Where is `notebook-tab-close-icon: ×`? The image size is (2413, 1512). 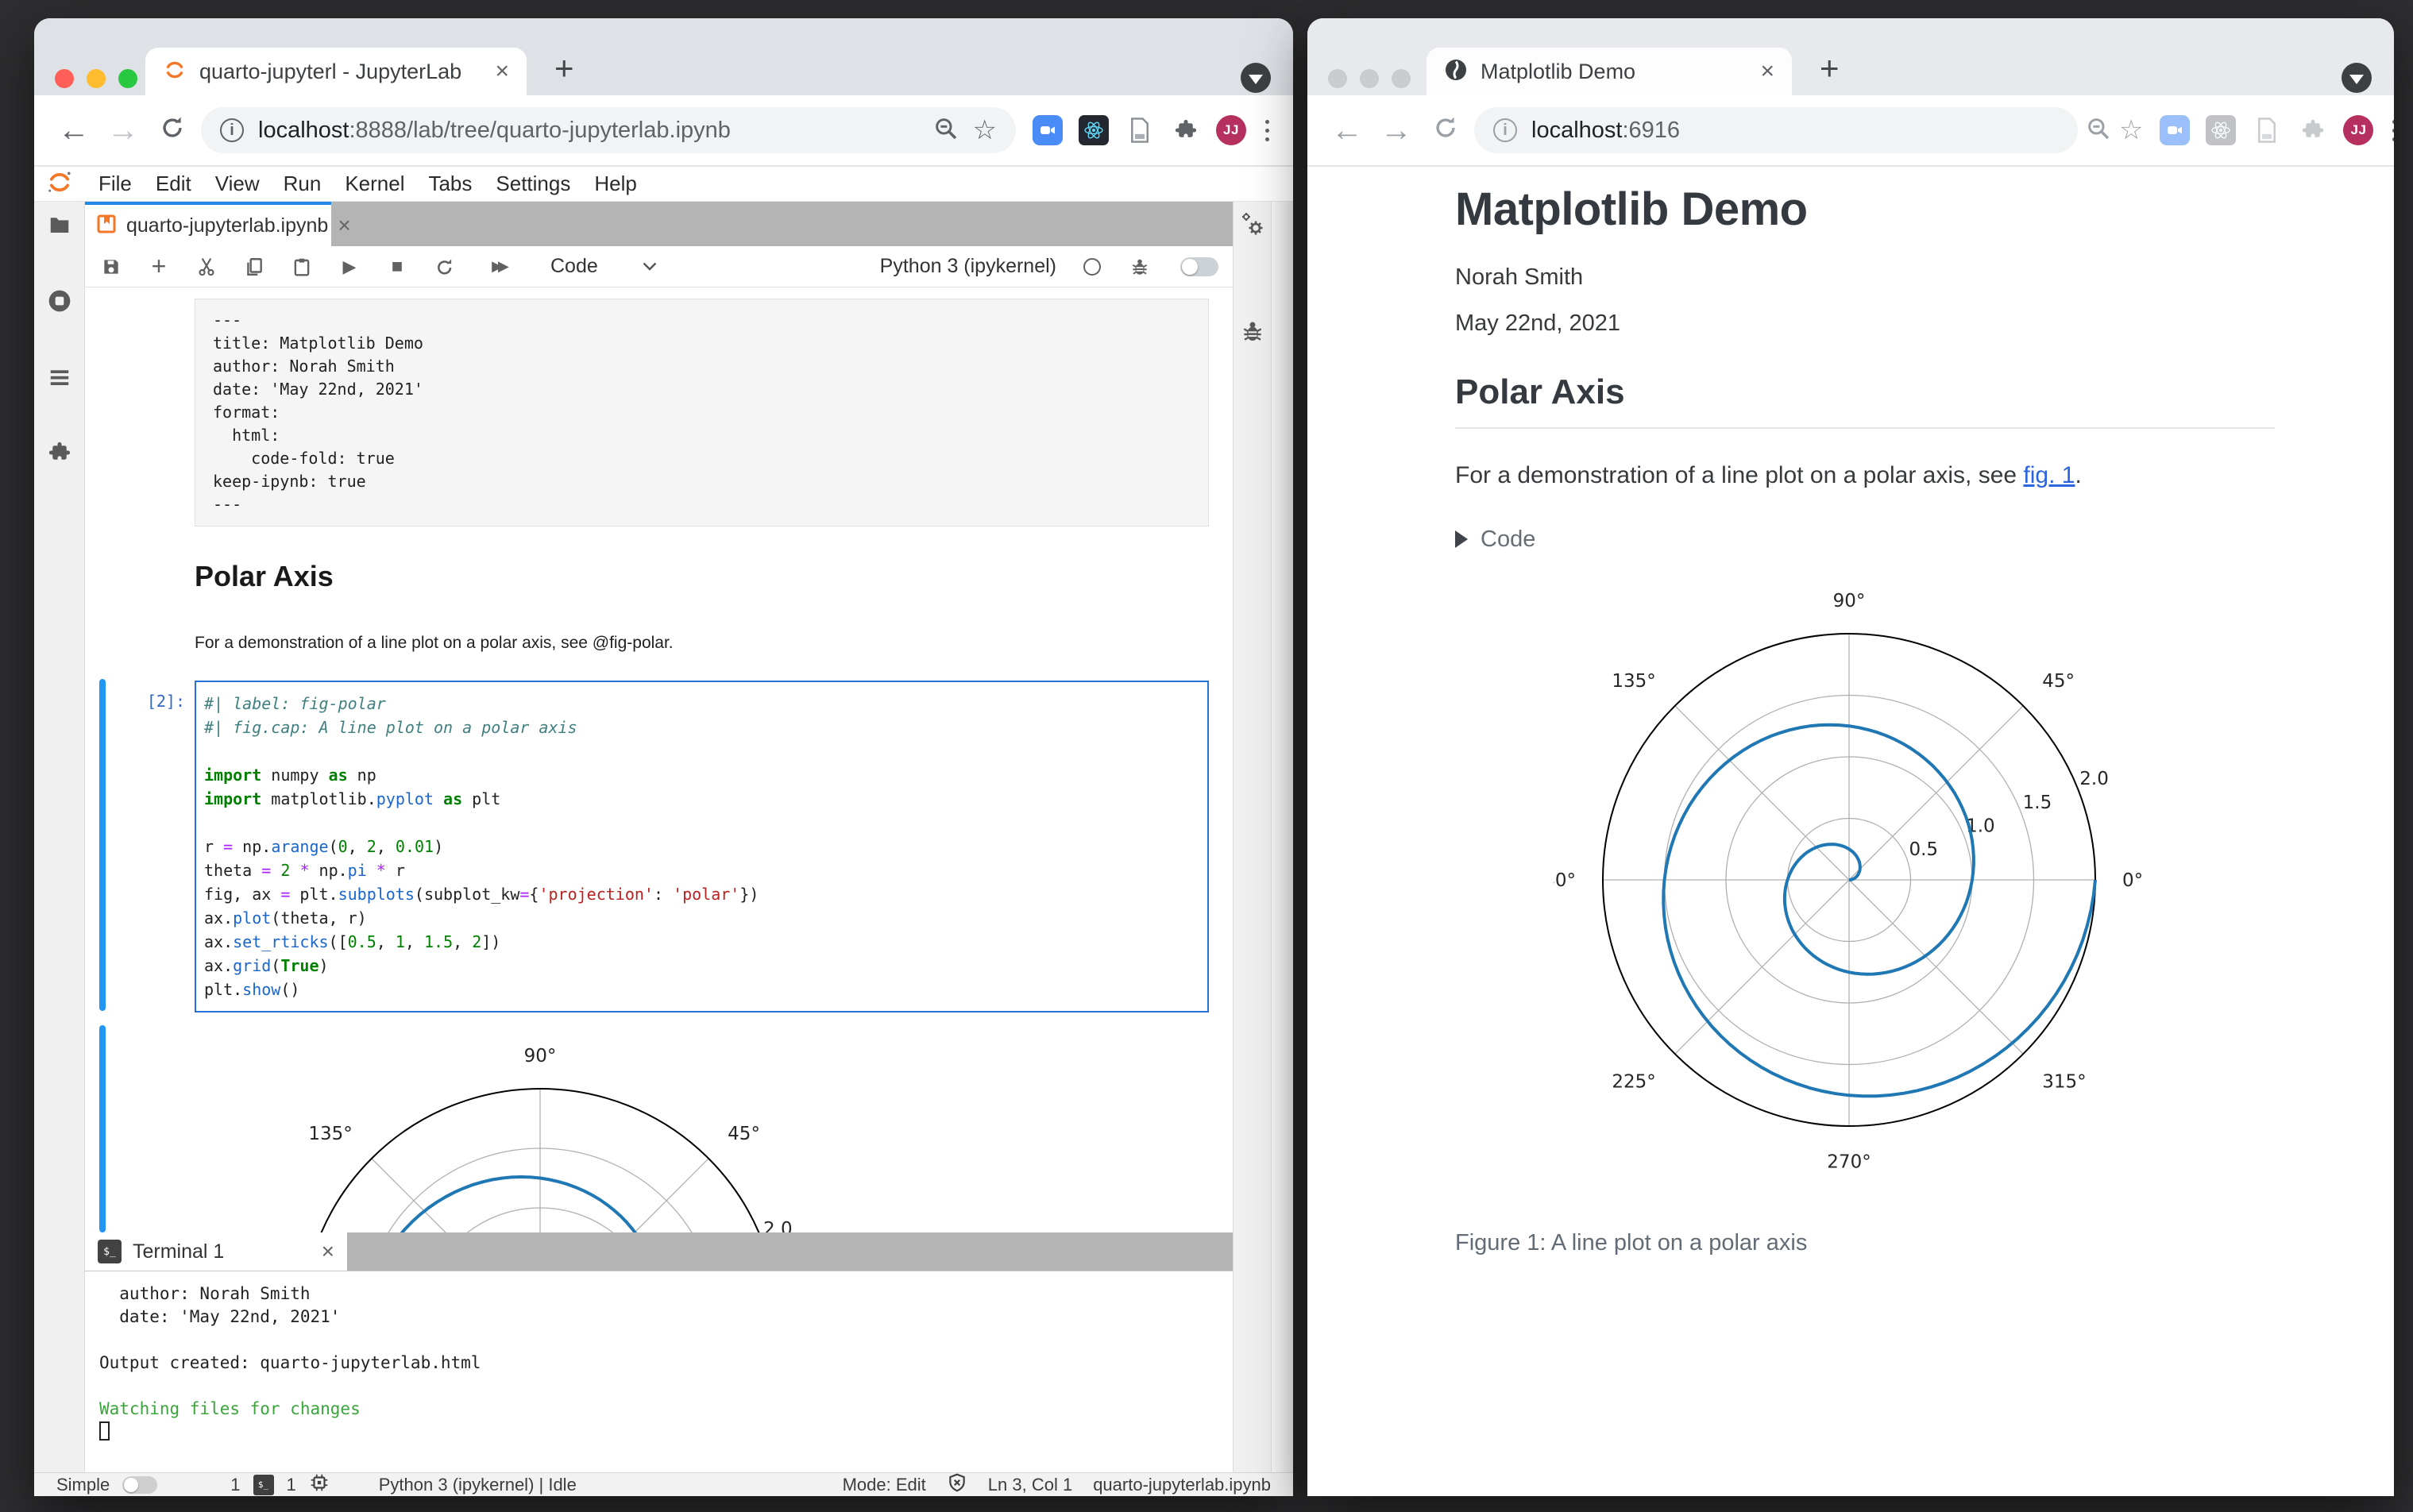
notebook-tab-close-icon: × is located at coordinates (344, 225).